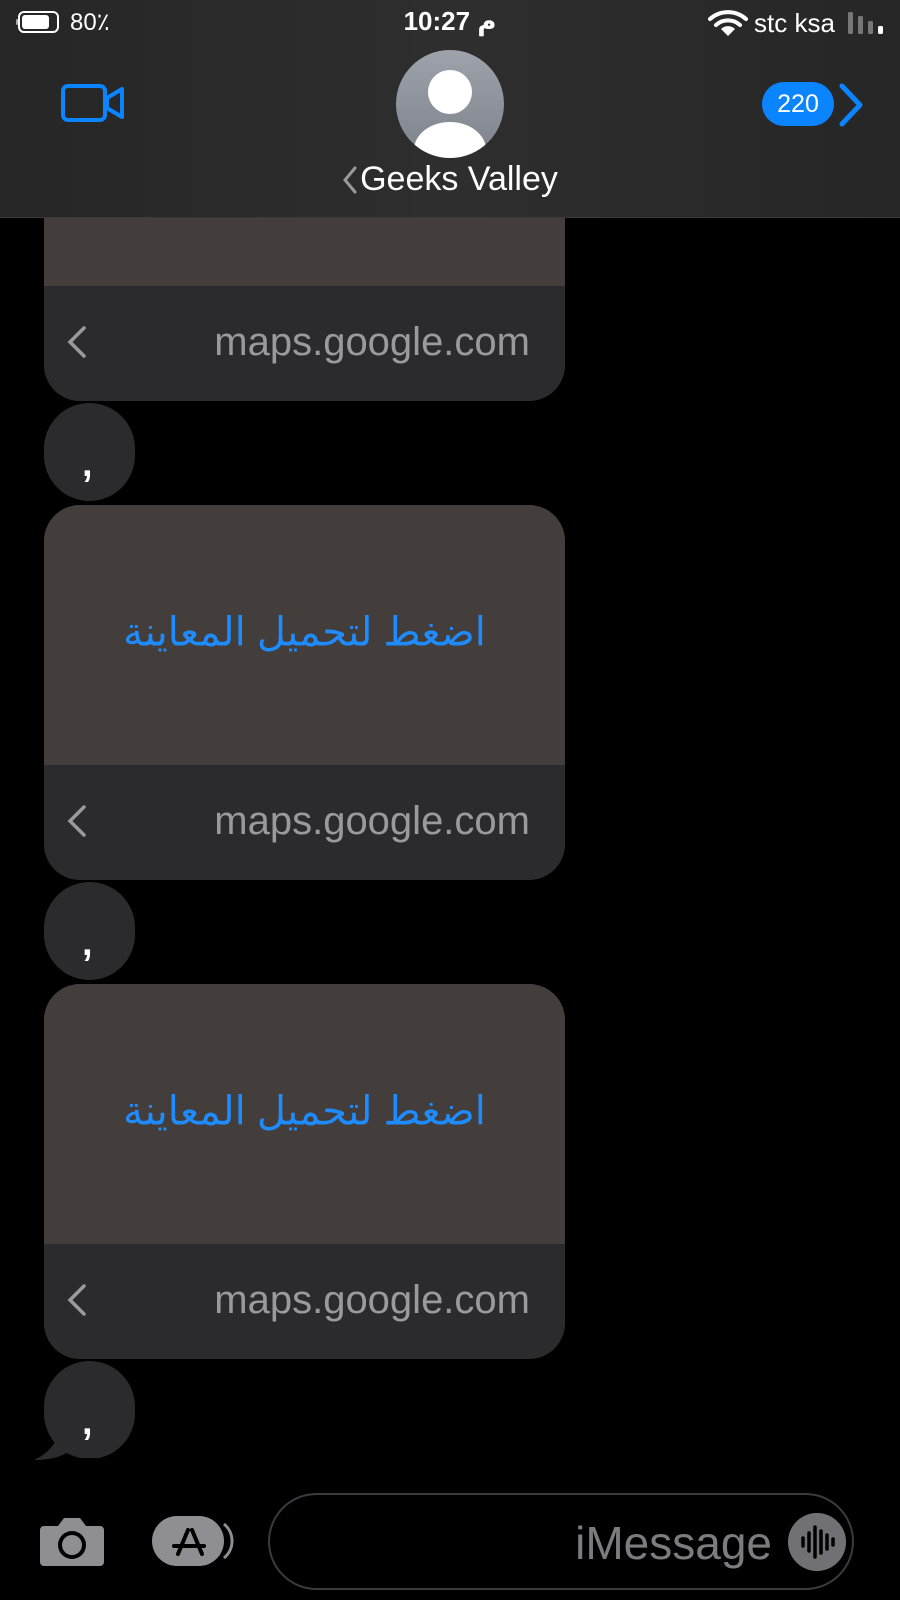  What do you see at coordinates (72, 1541) in the screenshot?
I see `camera-icon` at bounding box center [72, 1541].